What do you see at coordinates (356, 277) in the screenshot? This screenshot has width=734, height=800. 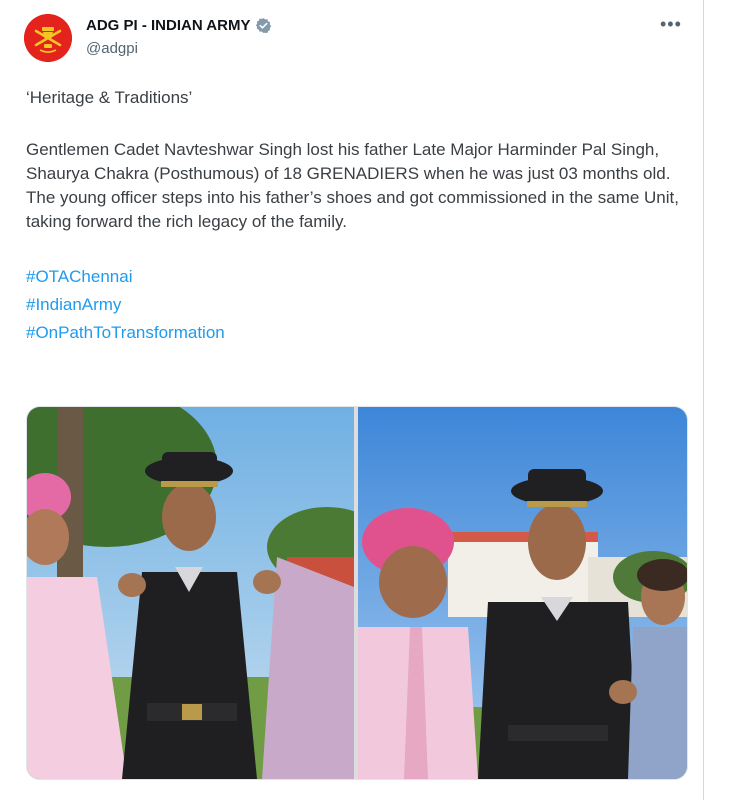 I see `hashtag-link: #OTAChennai` at bounding box center [356, 277].